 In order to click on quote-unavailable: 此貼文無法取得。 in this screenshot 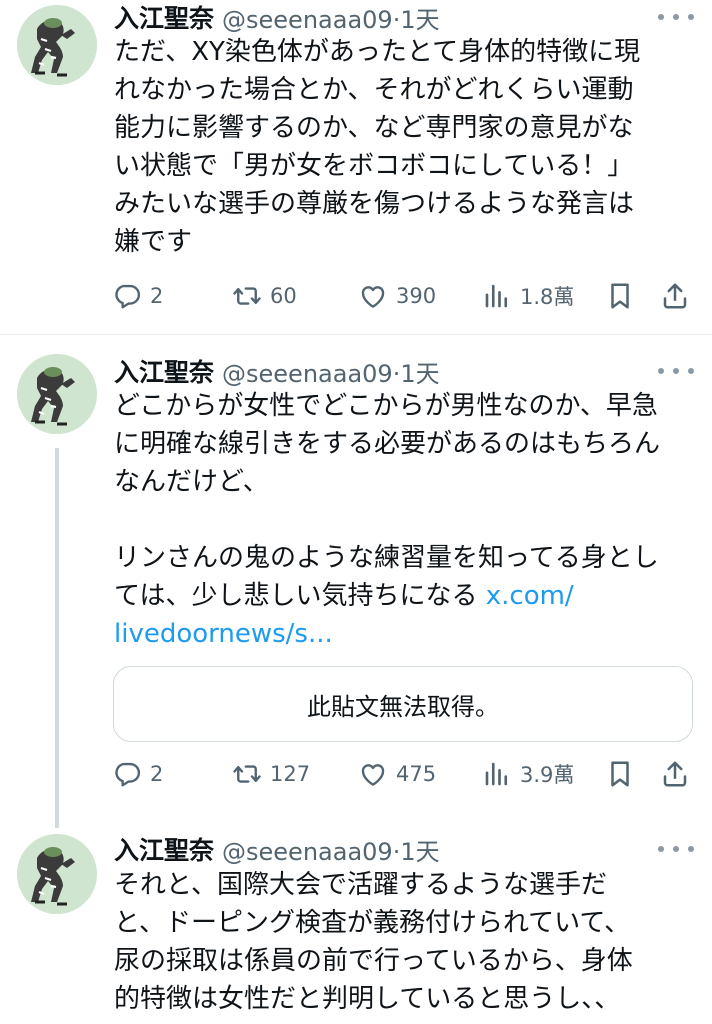, I will do `click(403, 704)`.